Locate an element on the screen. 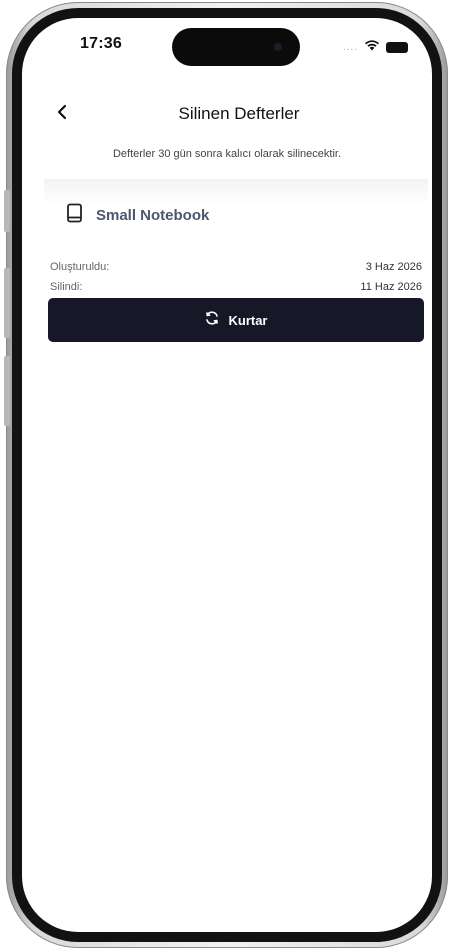 This screenshot has height=952, width=454. nav-header: Silinen Defterler is located at coordinates (227, 114).